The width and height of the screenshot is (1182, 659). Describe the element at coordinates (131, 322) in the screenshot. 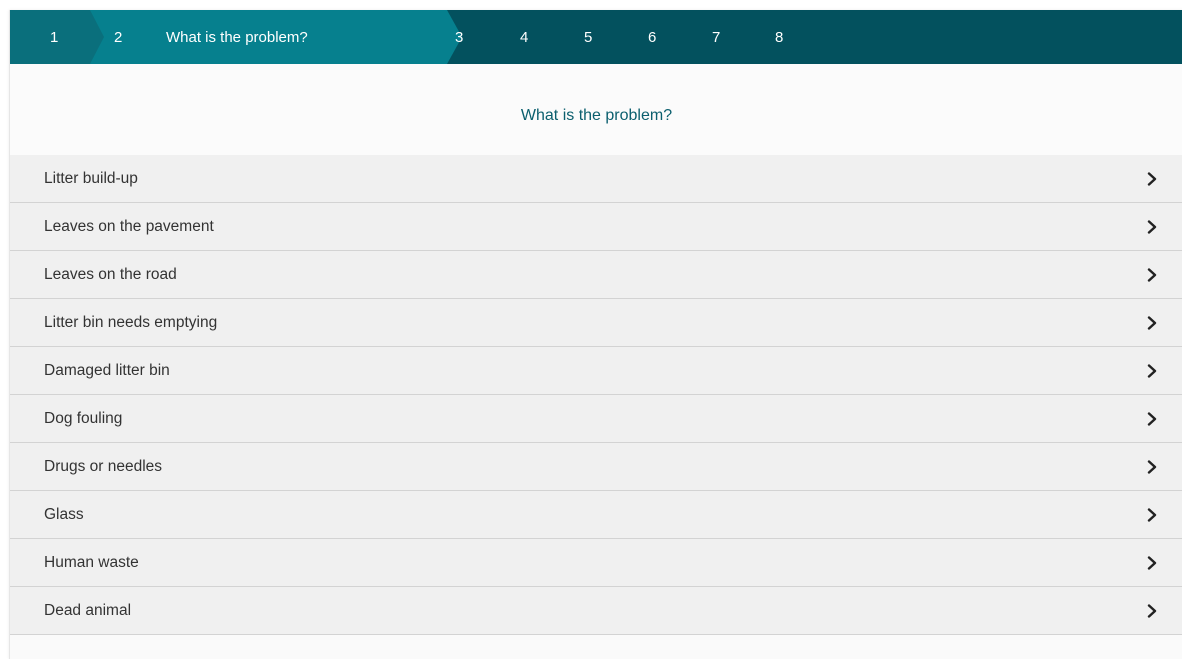

I see `problem-option-label: Litter bin needs emptying` at that location.